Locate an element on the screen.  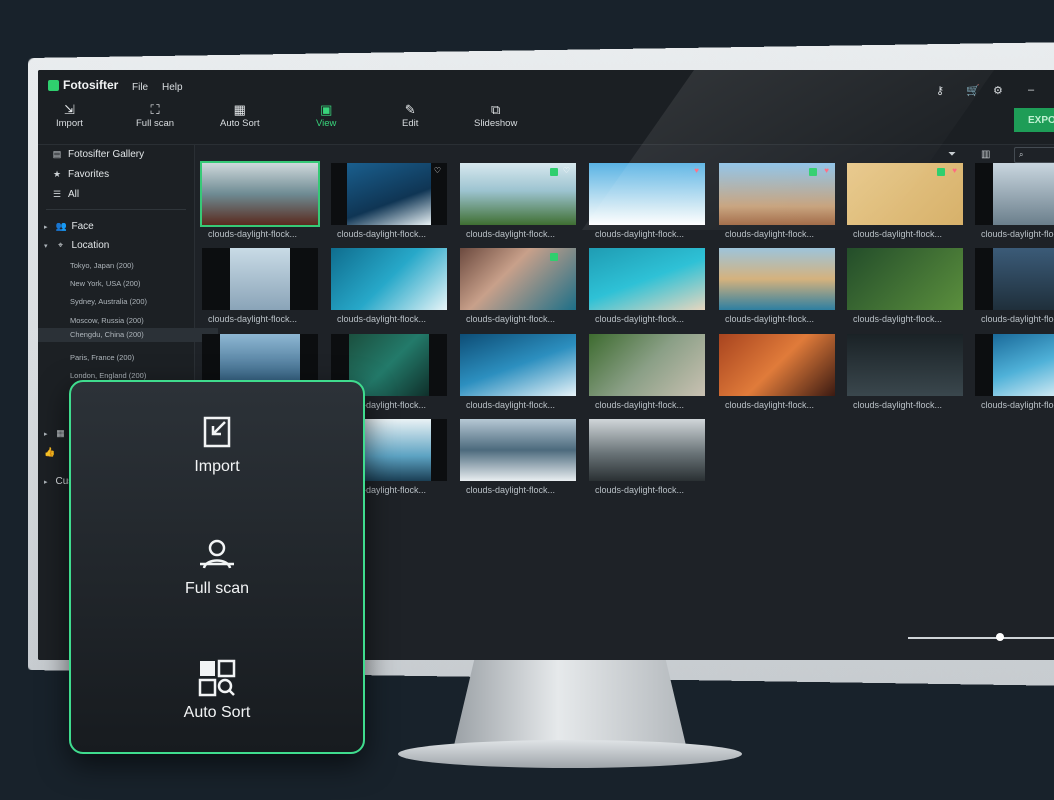
sidebar-item-location: ▾ ⌖ Location is located at coordinates (76, 245).